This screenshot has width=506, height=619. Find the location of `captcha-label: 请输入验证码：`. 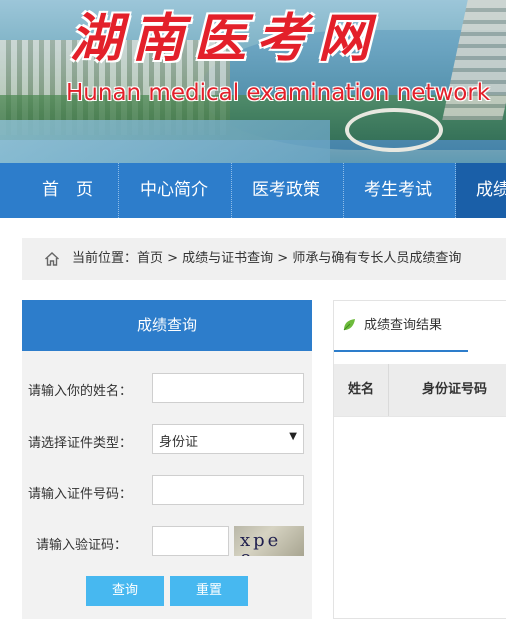

captcha-label: 请输入验证码： is located at coordinates (82, 545).